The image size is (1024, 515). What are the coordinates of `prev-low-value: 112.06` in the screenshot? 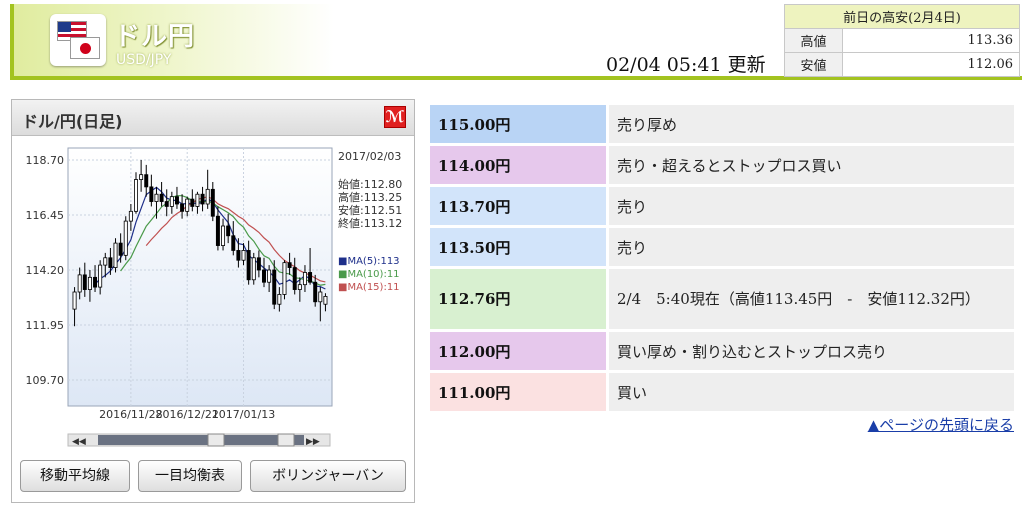 It's located at (931, 64).